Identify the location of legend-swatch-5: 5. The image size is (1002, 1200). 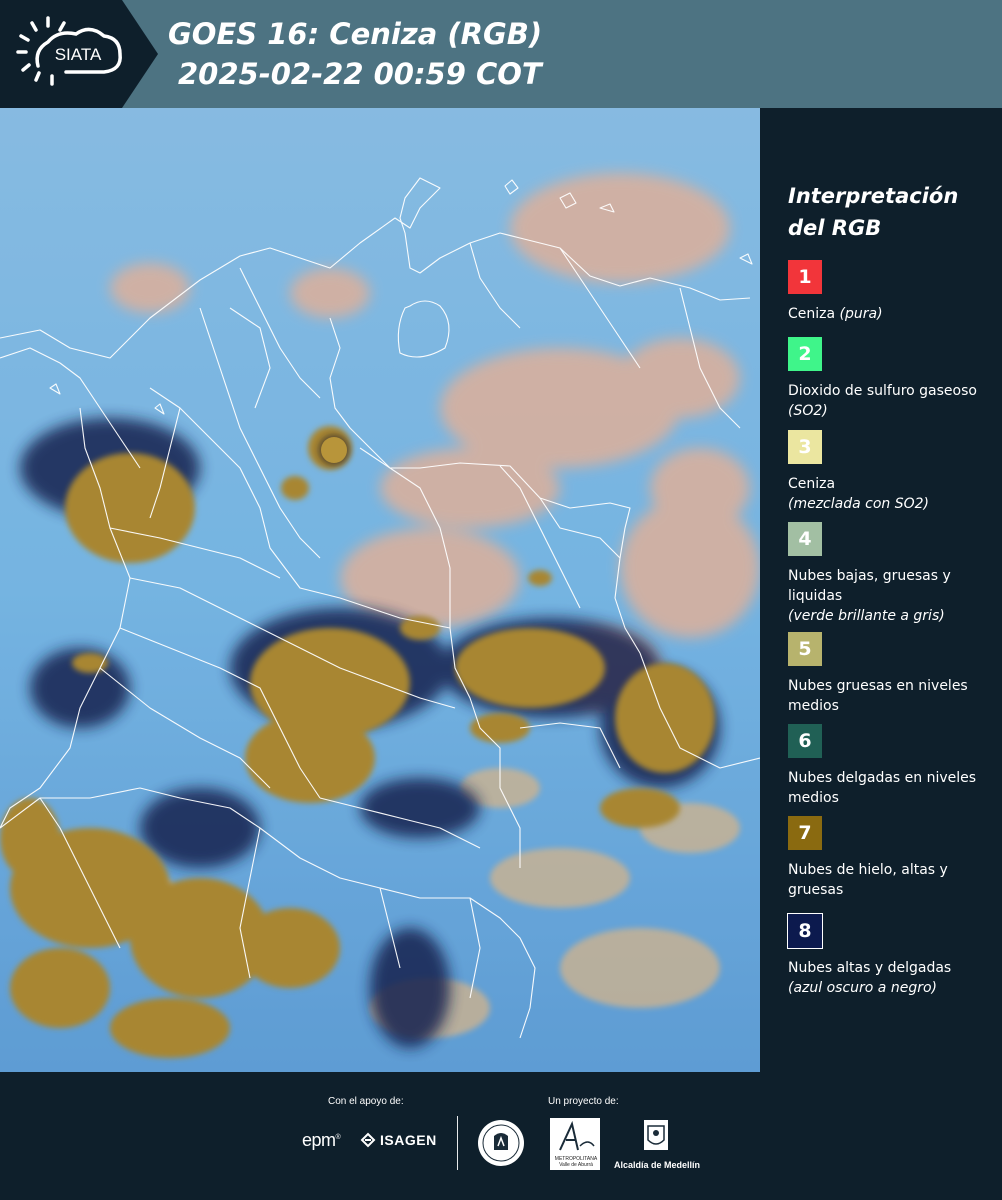
(805, 649).